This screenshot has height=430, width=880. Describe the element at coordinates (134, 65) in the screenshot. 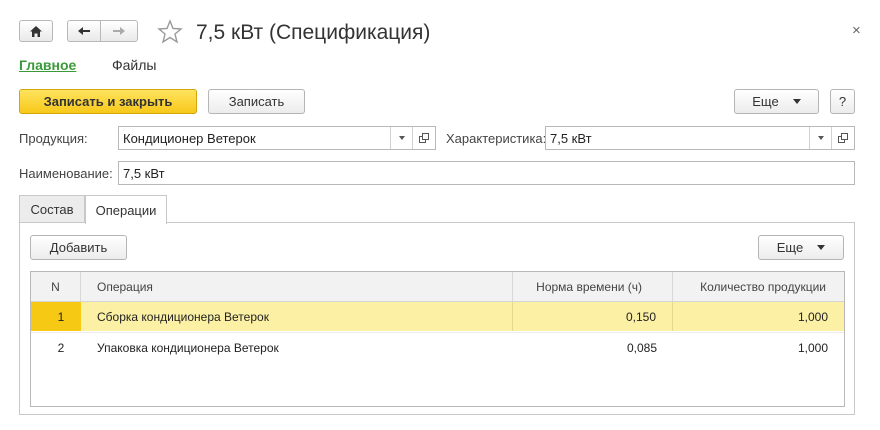

I see `tab-files: Файлы` at that location.